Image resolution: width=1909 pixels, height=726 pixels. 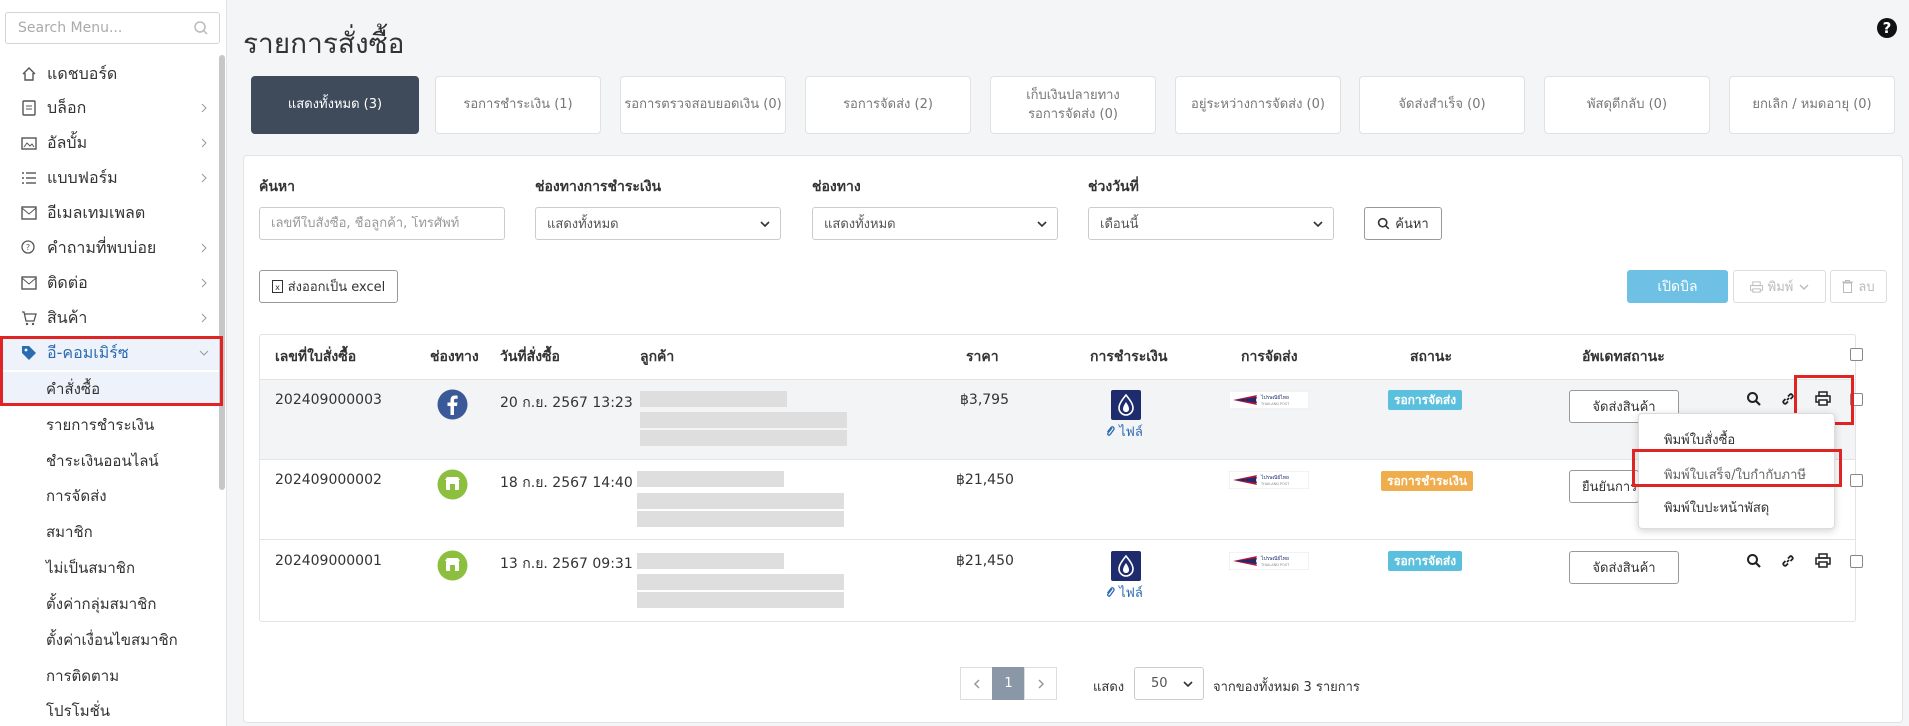 I want to click on print-dropdown-button: พิมพ์, so click(x=1779, y=286).